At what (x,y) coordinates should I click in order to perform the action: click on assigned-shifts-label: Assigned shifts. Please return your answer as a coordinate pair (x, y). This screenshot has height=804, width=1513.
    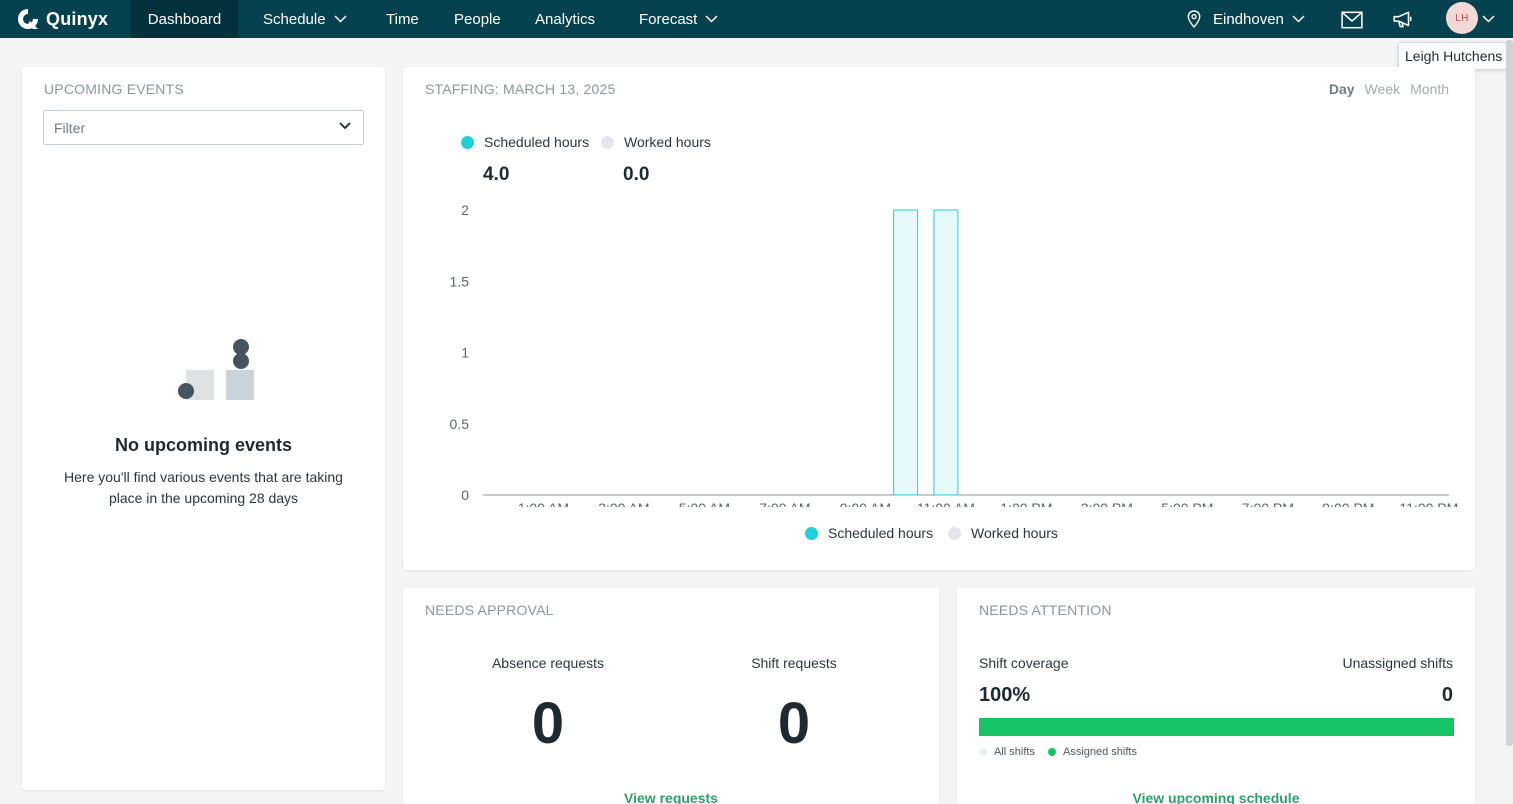
    Looking at the image, I should click on (1100, 752).